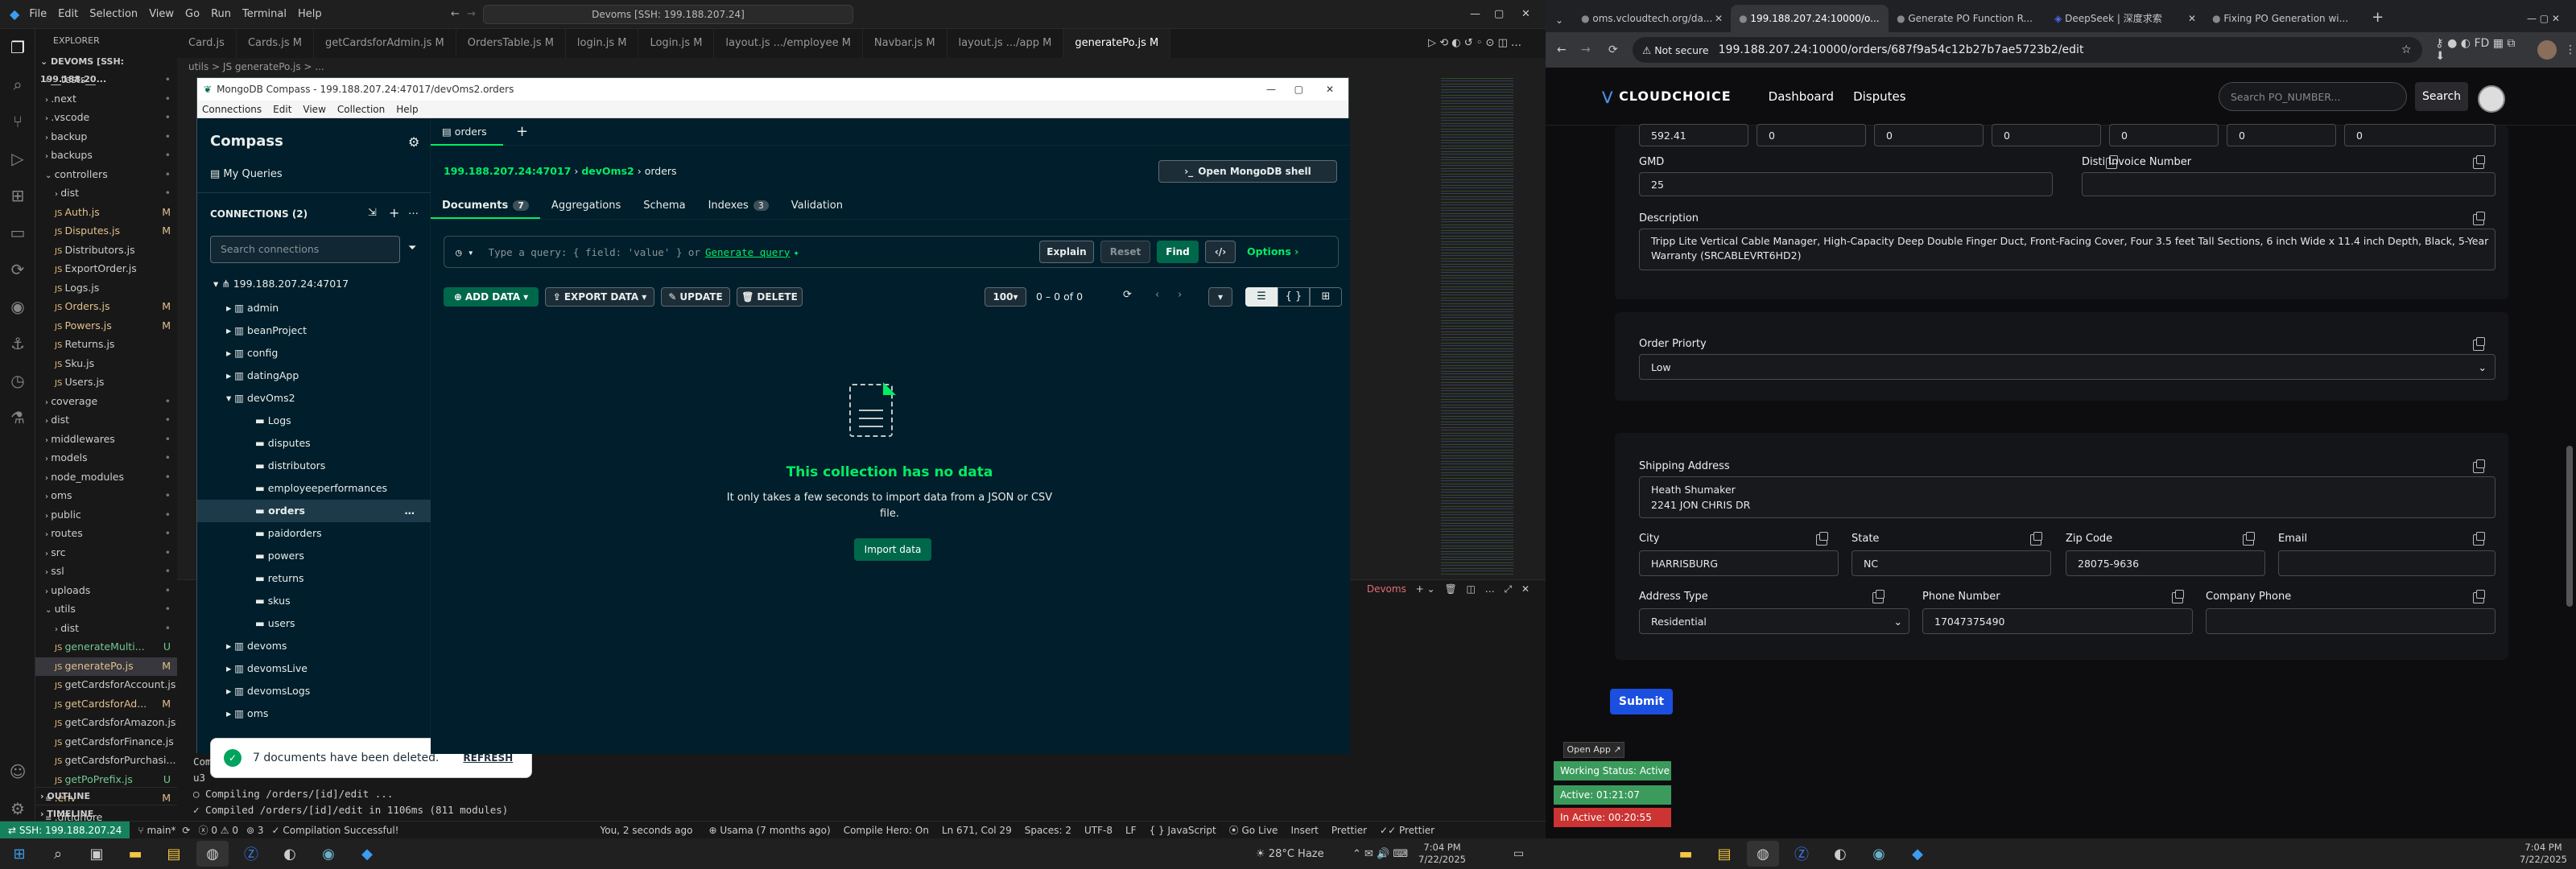 Image resolution: width=2576 pixels, height=869 pixels. I want to click on vscode-taskbar-icon-2: ◆, so click(1917, 854).